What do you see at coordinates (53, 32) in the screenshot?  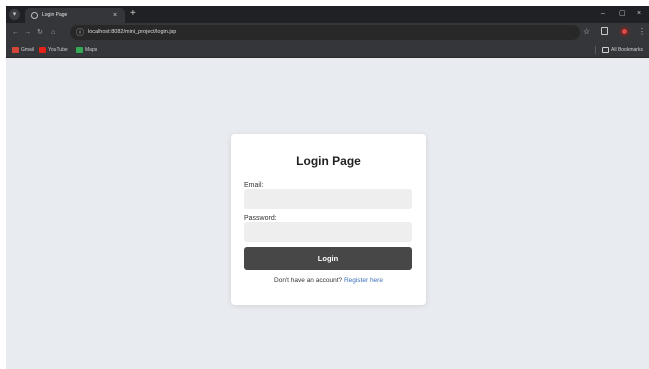 I see `home-icon: ⌂` at bounding box center [53, 32].